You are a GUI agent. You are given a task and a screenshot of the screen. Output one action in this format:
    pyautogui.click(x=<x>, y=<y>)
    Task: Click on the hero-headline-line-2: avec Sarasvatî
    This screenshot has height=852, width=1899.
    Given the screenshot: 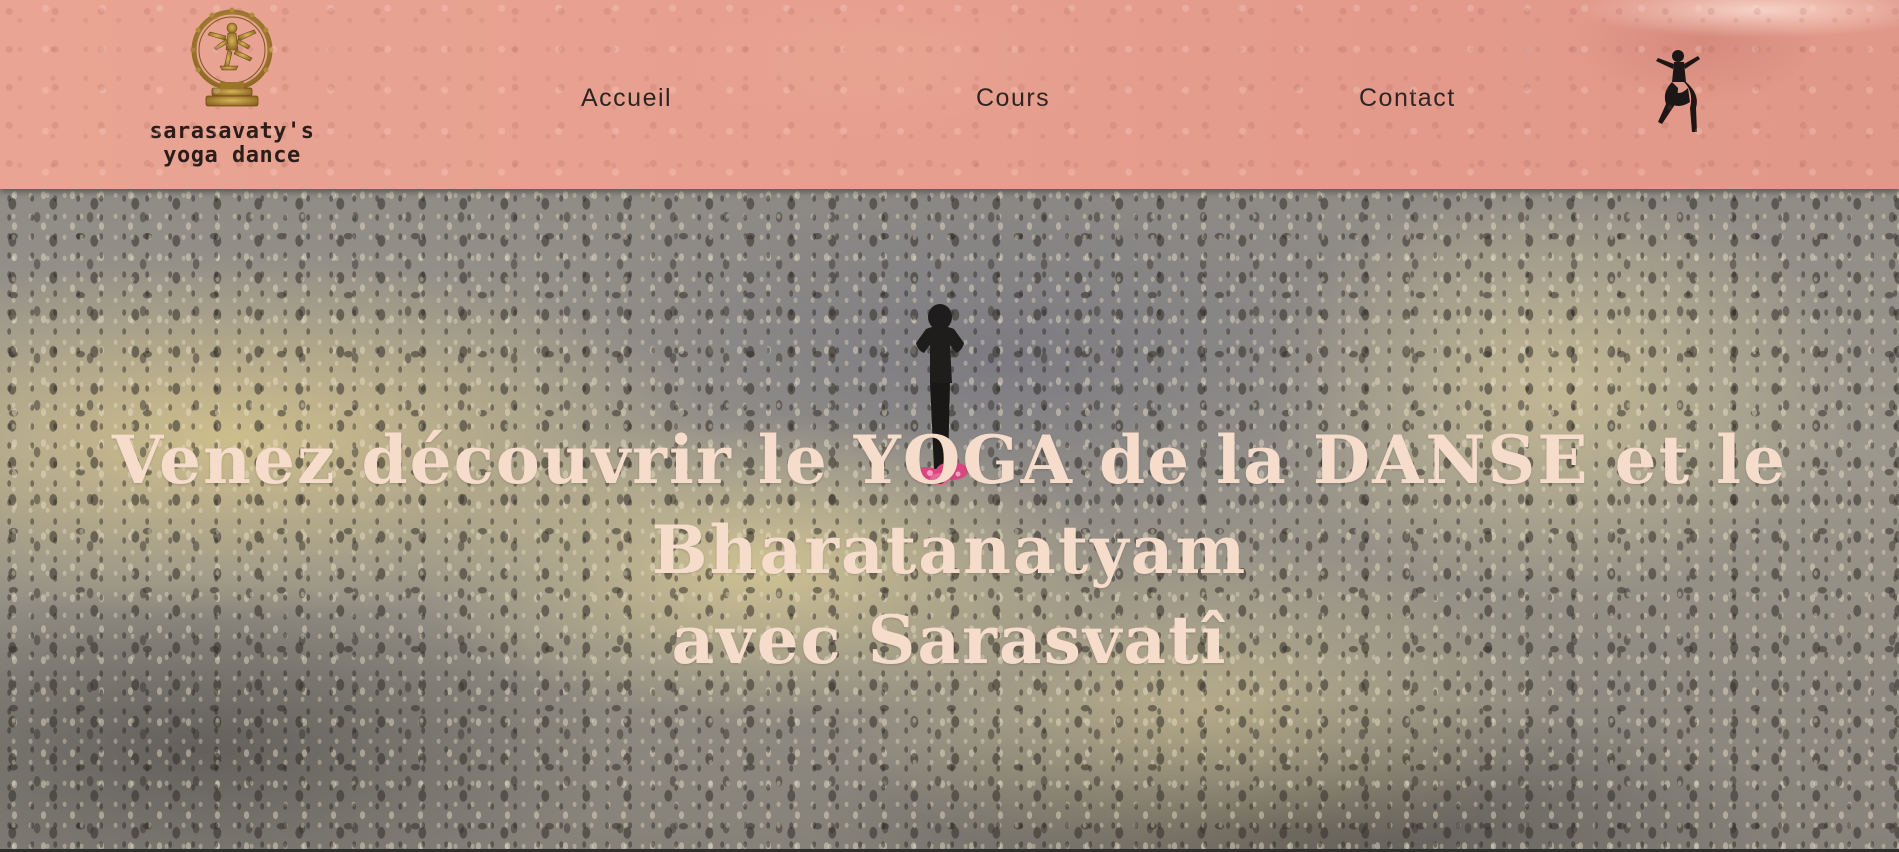 What is the action you would take?
    pyautogui.click(x=949, y=640)
    